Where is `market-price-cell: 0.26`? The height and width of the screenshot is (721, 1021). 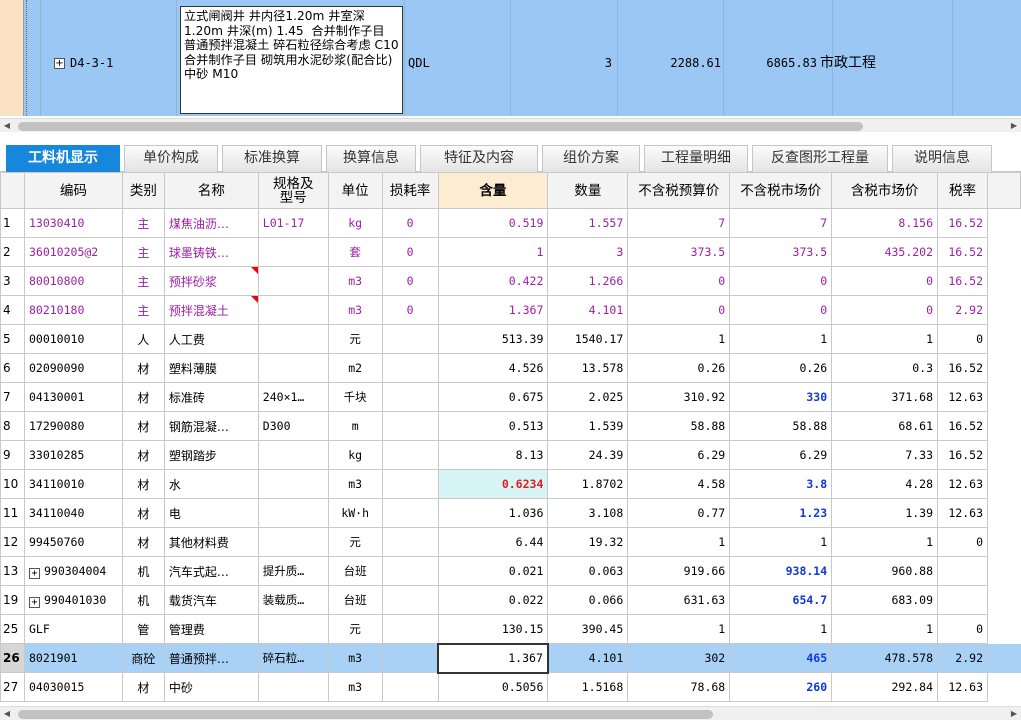
market-price-cell: 0.26 is located at coordinates (781, 368).